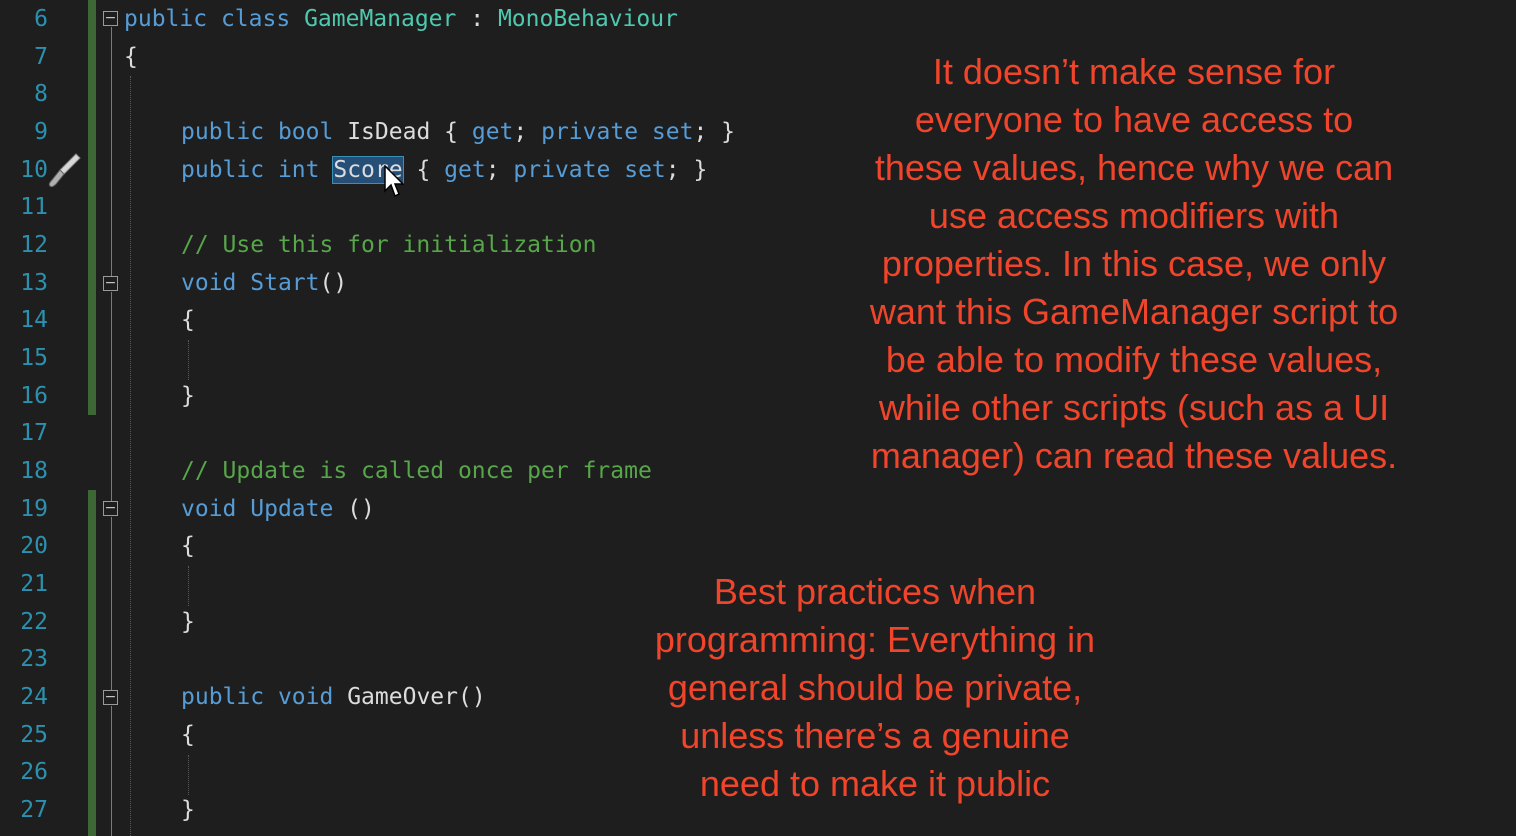 The image size is (1516, 836). What do you see at coordinates (875, 591) in the screenshot?
I see `annotation-line: Best practices when` at bounding box center [875, 591].